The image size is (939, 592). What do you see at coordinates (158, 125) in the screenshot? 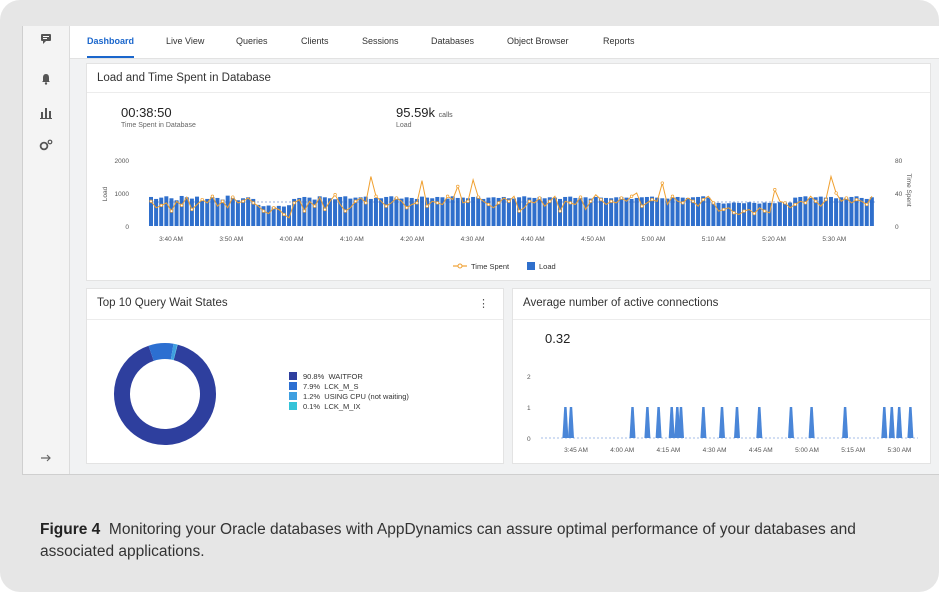
I see `time-spent-label: Time Spent in Database` at bounding box center [158, 125].